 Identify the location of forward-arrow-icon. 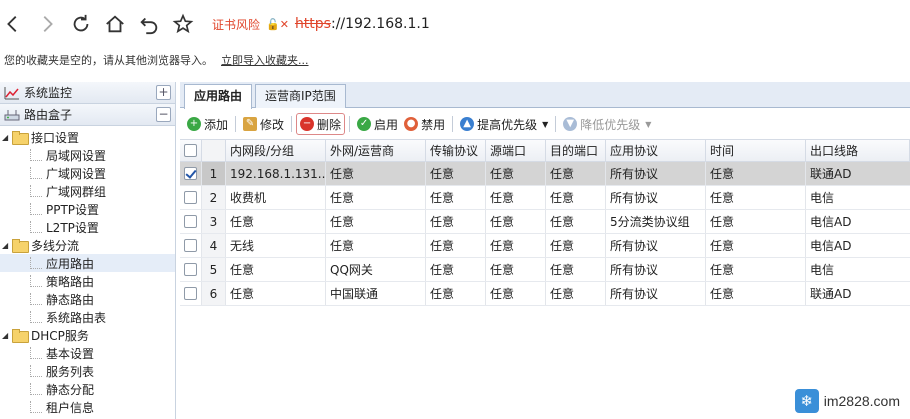
(48, 24).